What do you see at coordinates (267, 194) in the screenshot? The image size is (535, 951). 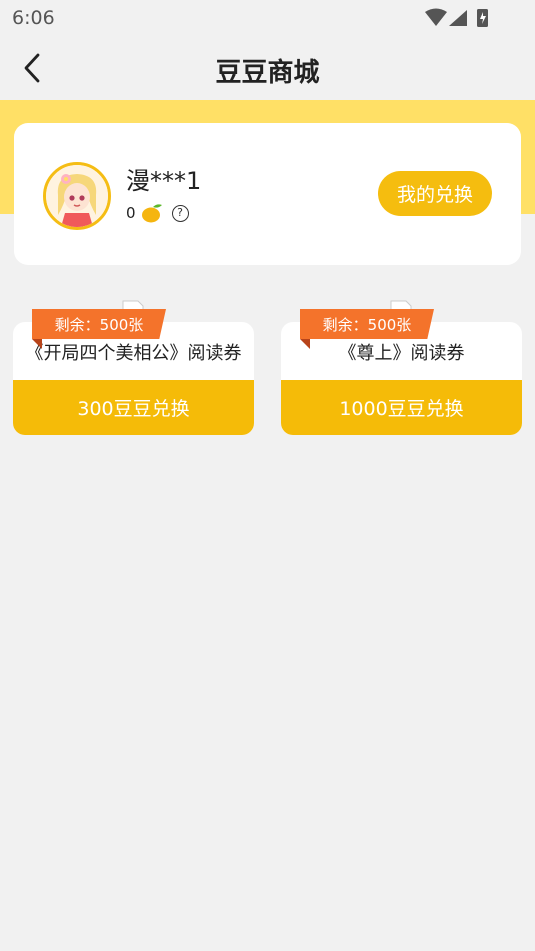 I see `user-card: 漫***1 0 ? 我的兑换` at bounding box center [267, 194].